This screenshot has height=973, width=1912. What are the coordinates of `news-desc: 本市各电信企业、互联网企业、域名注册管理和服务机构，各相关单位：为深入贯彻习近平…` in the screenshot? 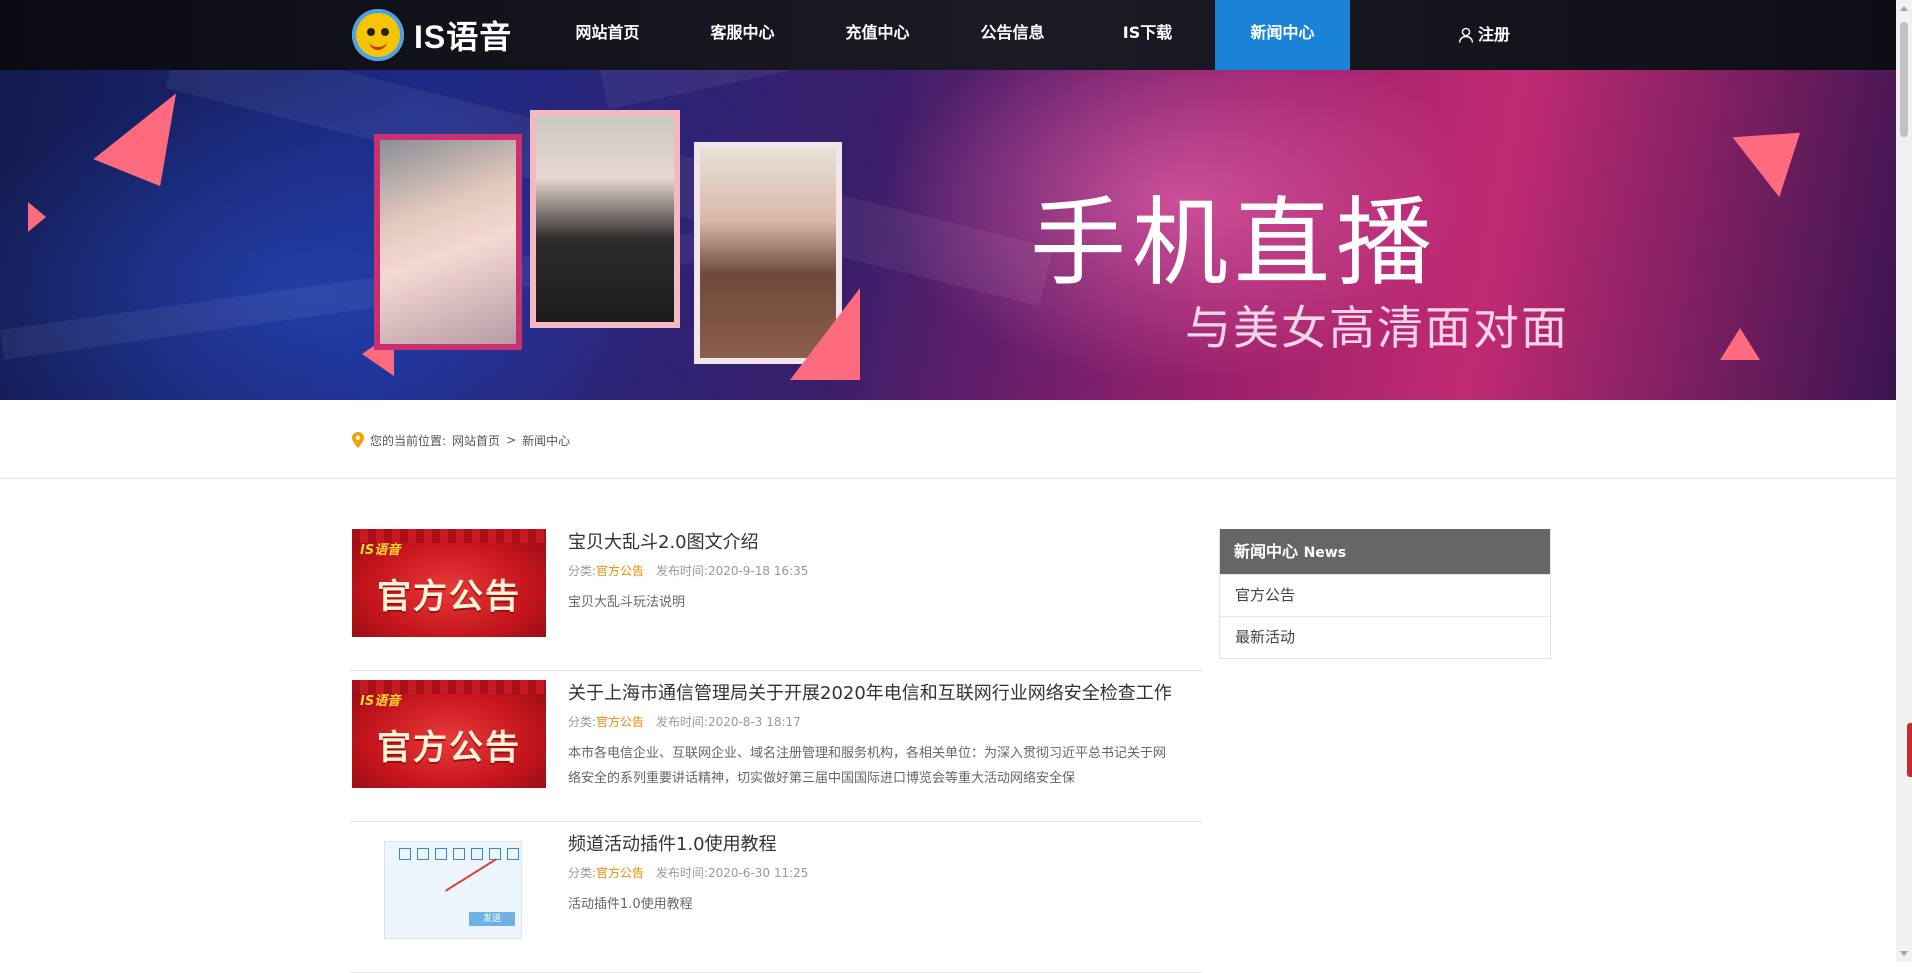 It's located at (867, 766).